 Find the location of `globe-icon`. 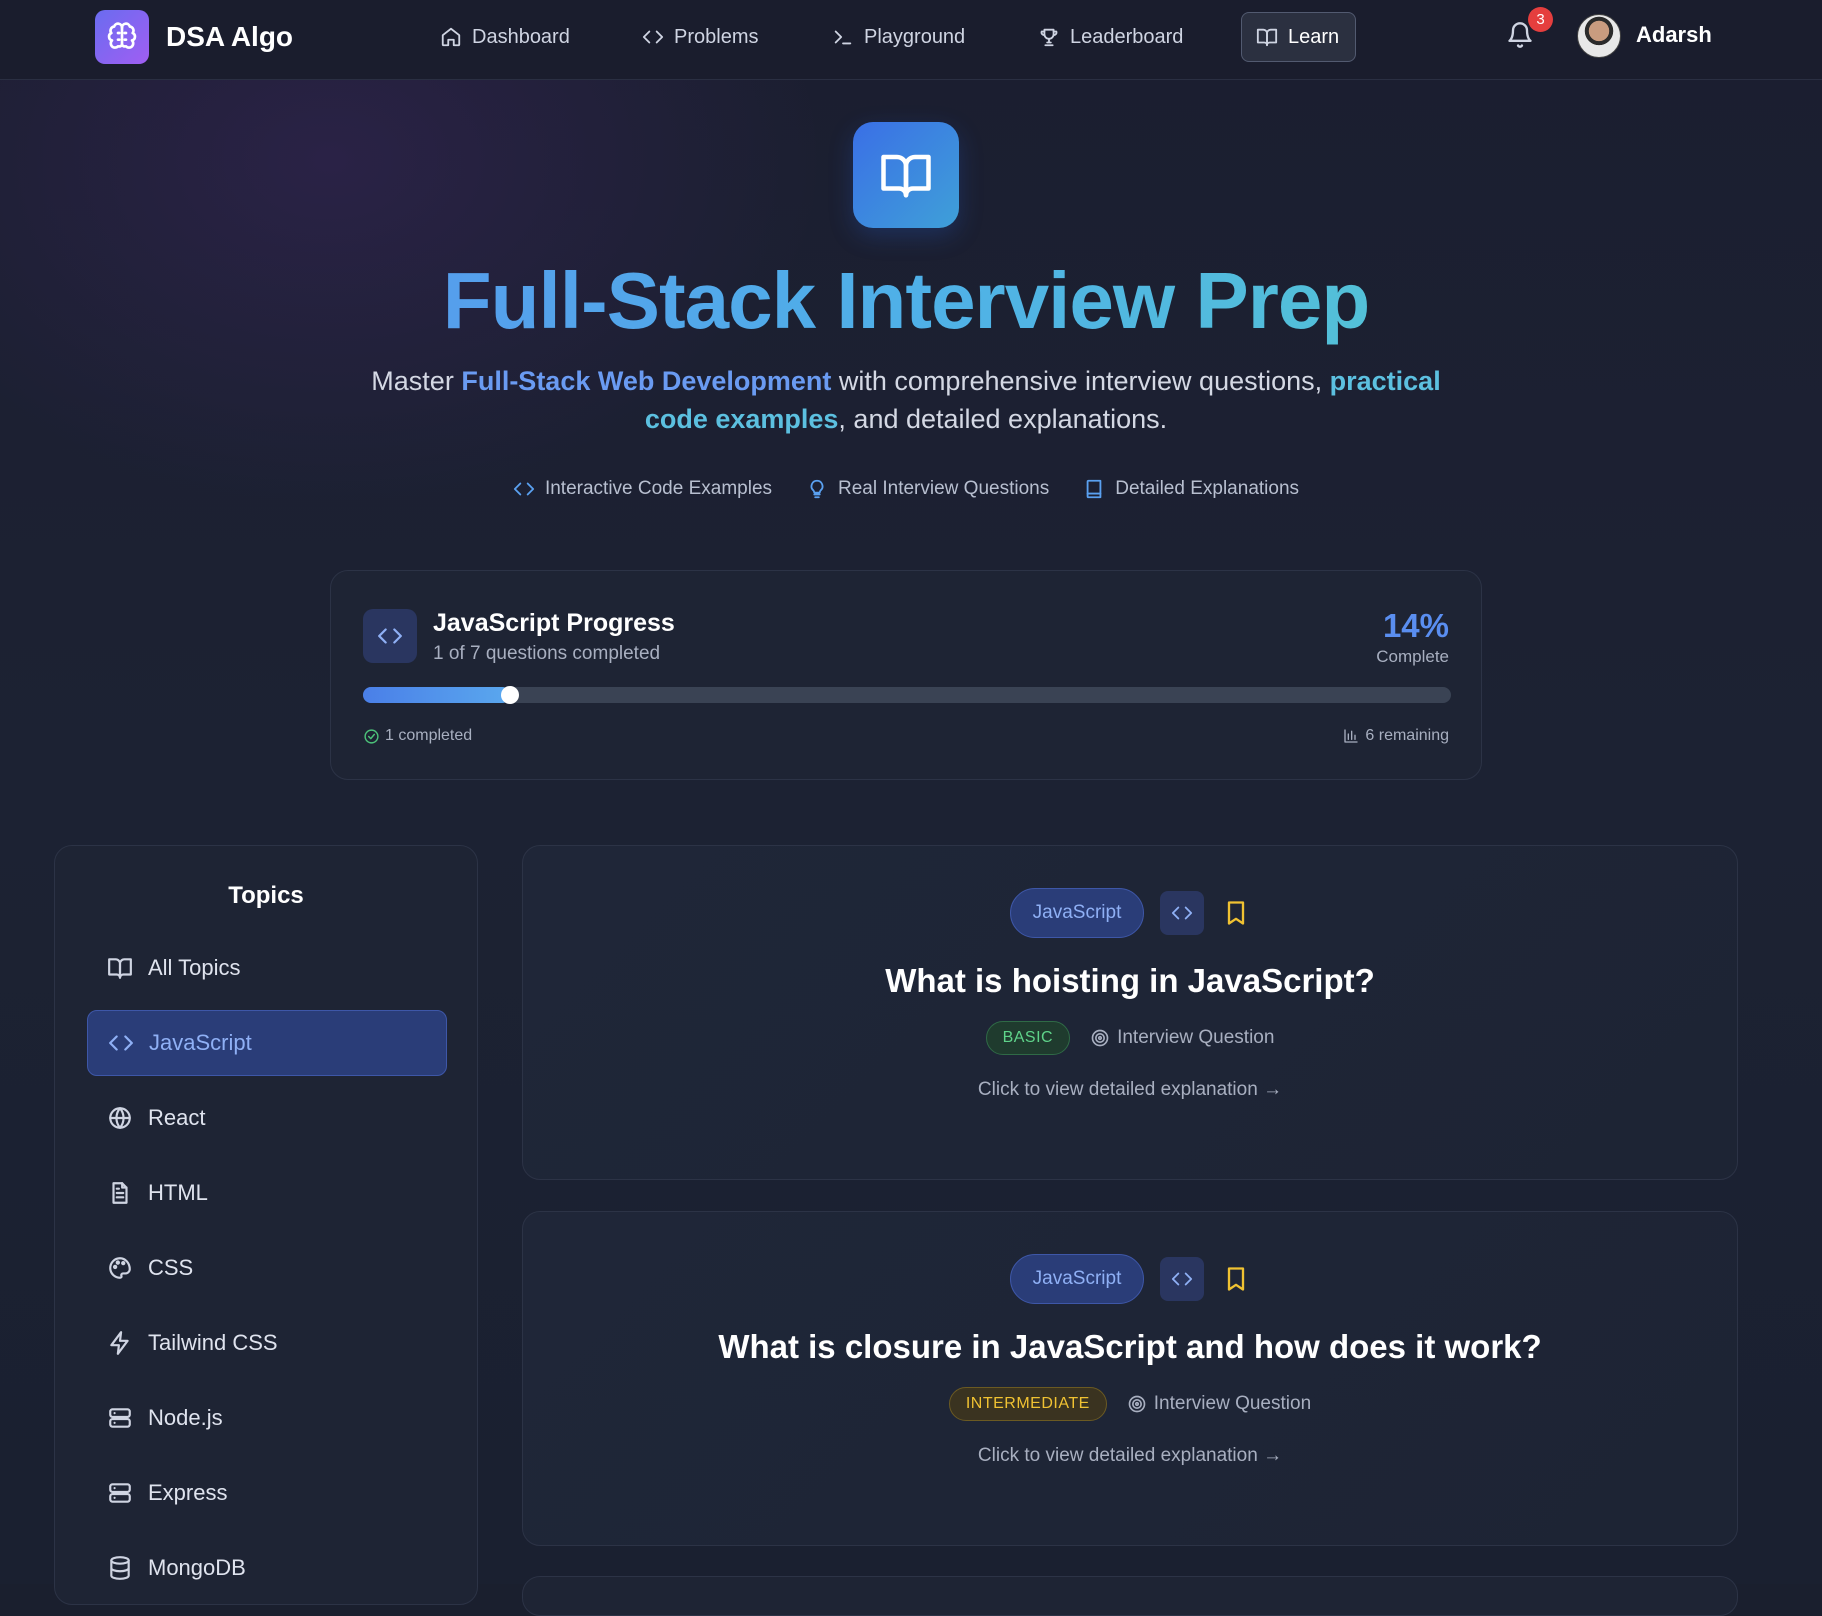

globe-icon is located at coordinates (127, 1118).